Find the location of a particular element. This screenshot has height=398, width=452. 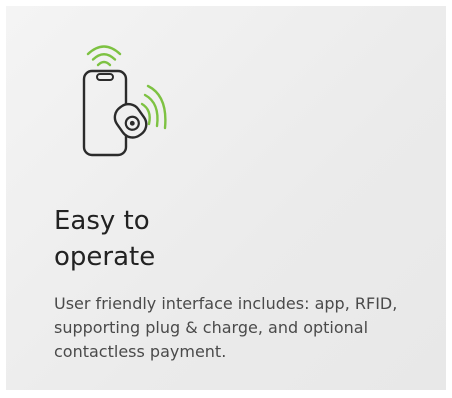

title-line-1: Easy to is located at coordinates (102, 221).